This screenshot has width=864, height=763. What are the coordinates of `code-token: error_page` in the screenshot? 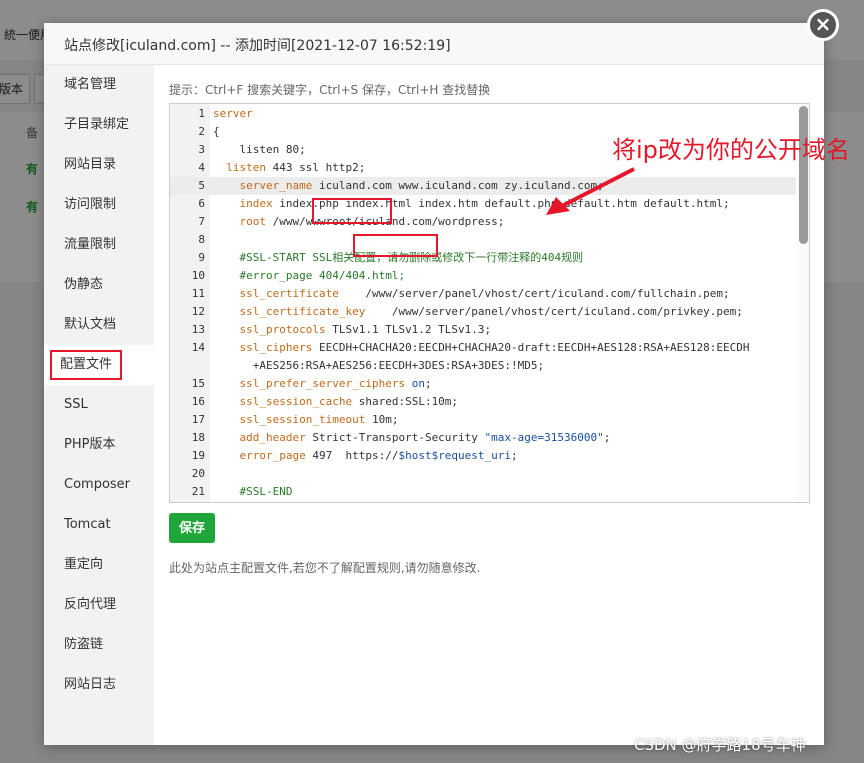 It's located at (272, 455).